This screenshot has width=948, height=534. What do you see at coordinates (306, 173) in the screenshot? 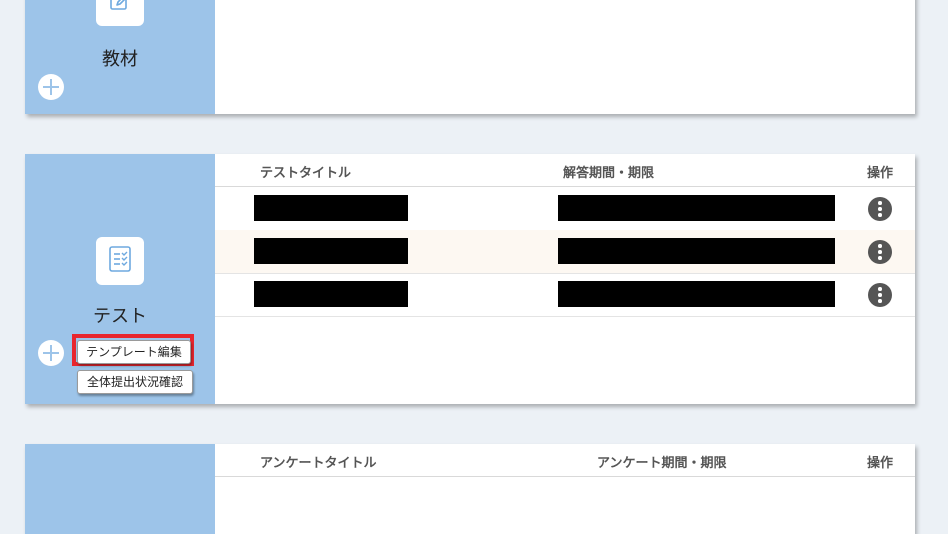
I see `column-test-title: テストタイトル` at bounding box center [306, 173].